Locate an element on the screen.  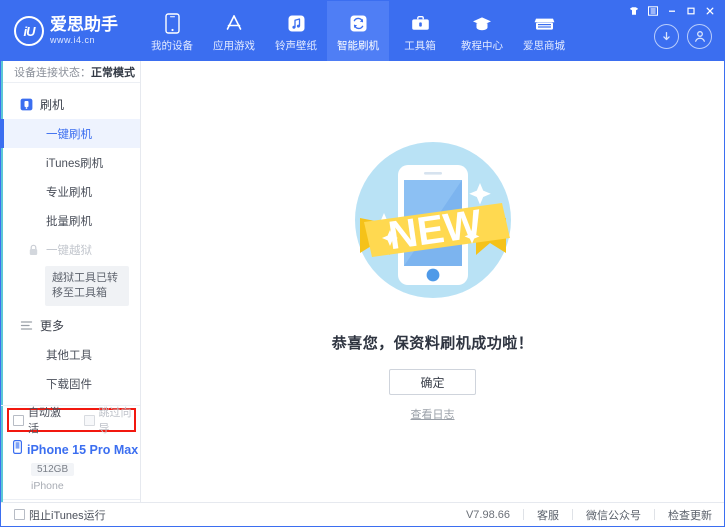
sidebar-group-more: 更多 is located at coordinates (70, 325).